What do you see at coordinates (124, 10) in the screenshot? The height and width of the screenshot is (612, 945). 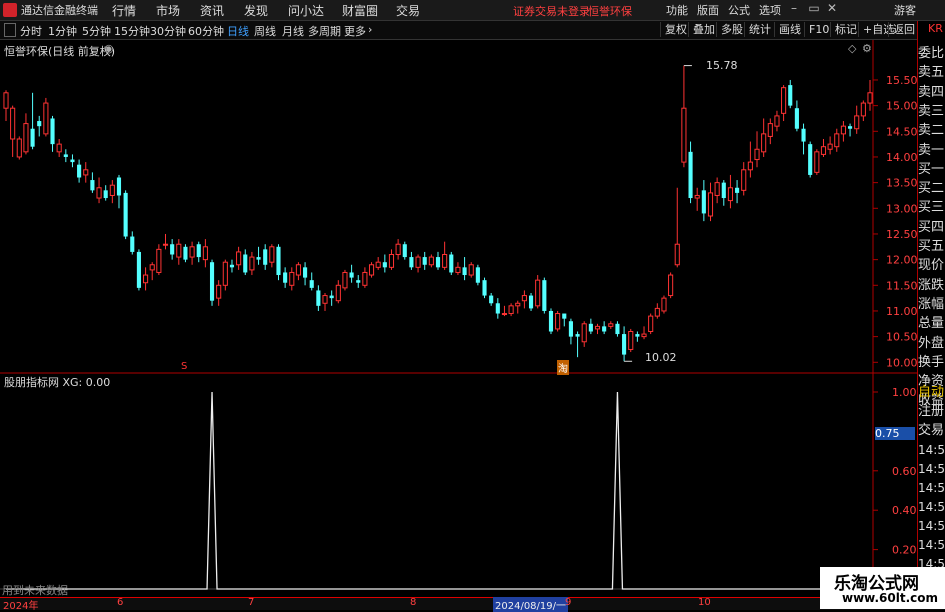 I see `menu-quotes: 行情` at bounding box center [124, 10].